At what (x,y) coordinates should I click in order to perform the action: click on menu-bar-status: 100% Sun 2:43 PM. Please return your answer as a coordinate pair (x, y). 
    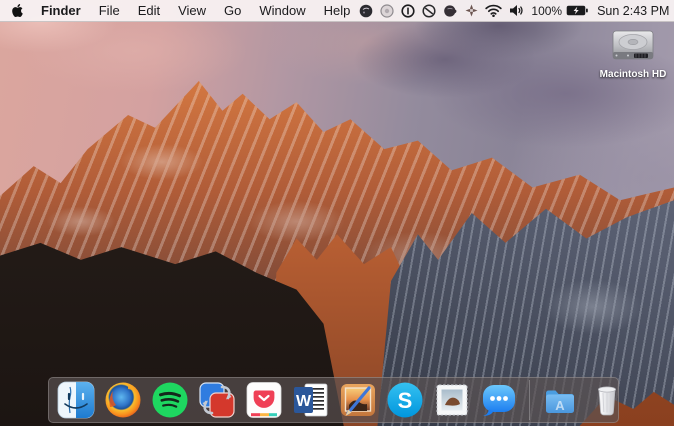
    Looking at the image, I should click on (516, 10).